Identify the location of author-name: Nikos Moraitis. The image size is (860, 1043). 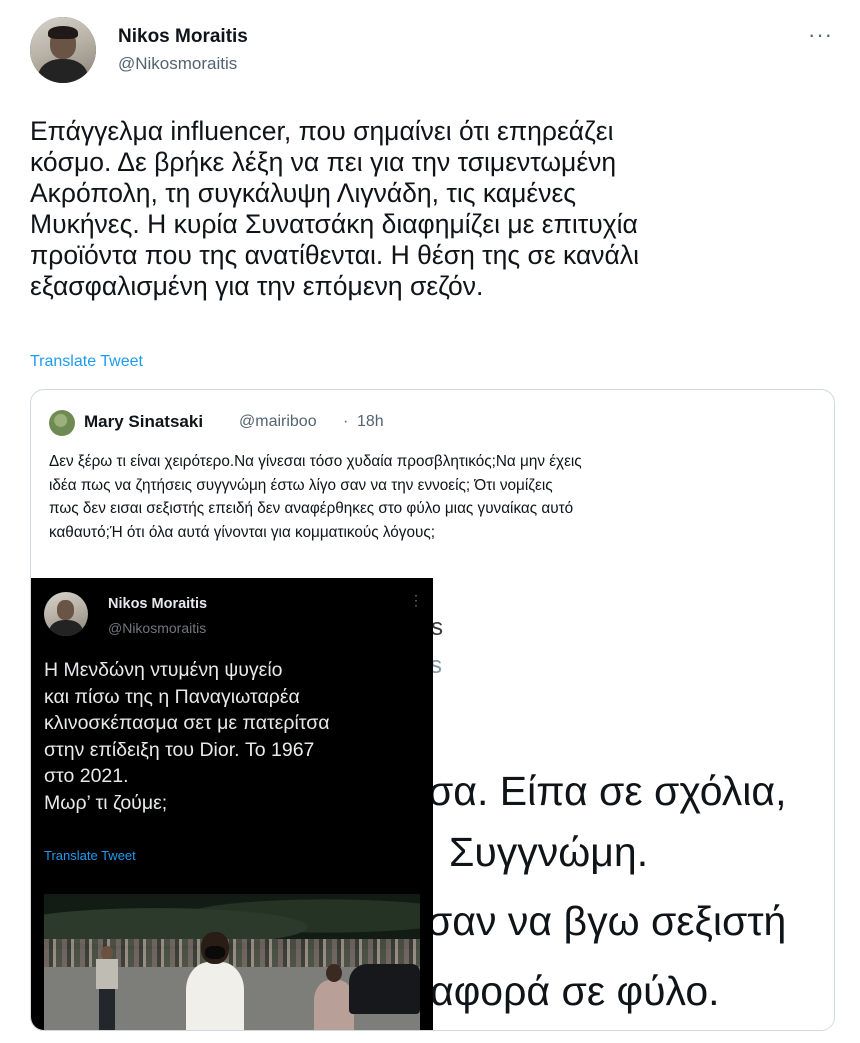
(183, 37).